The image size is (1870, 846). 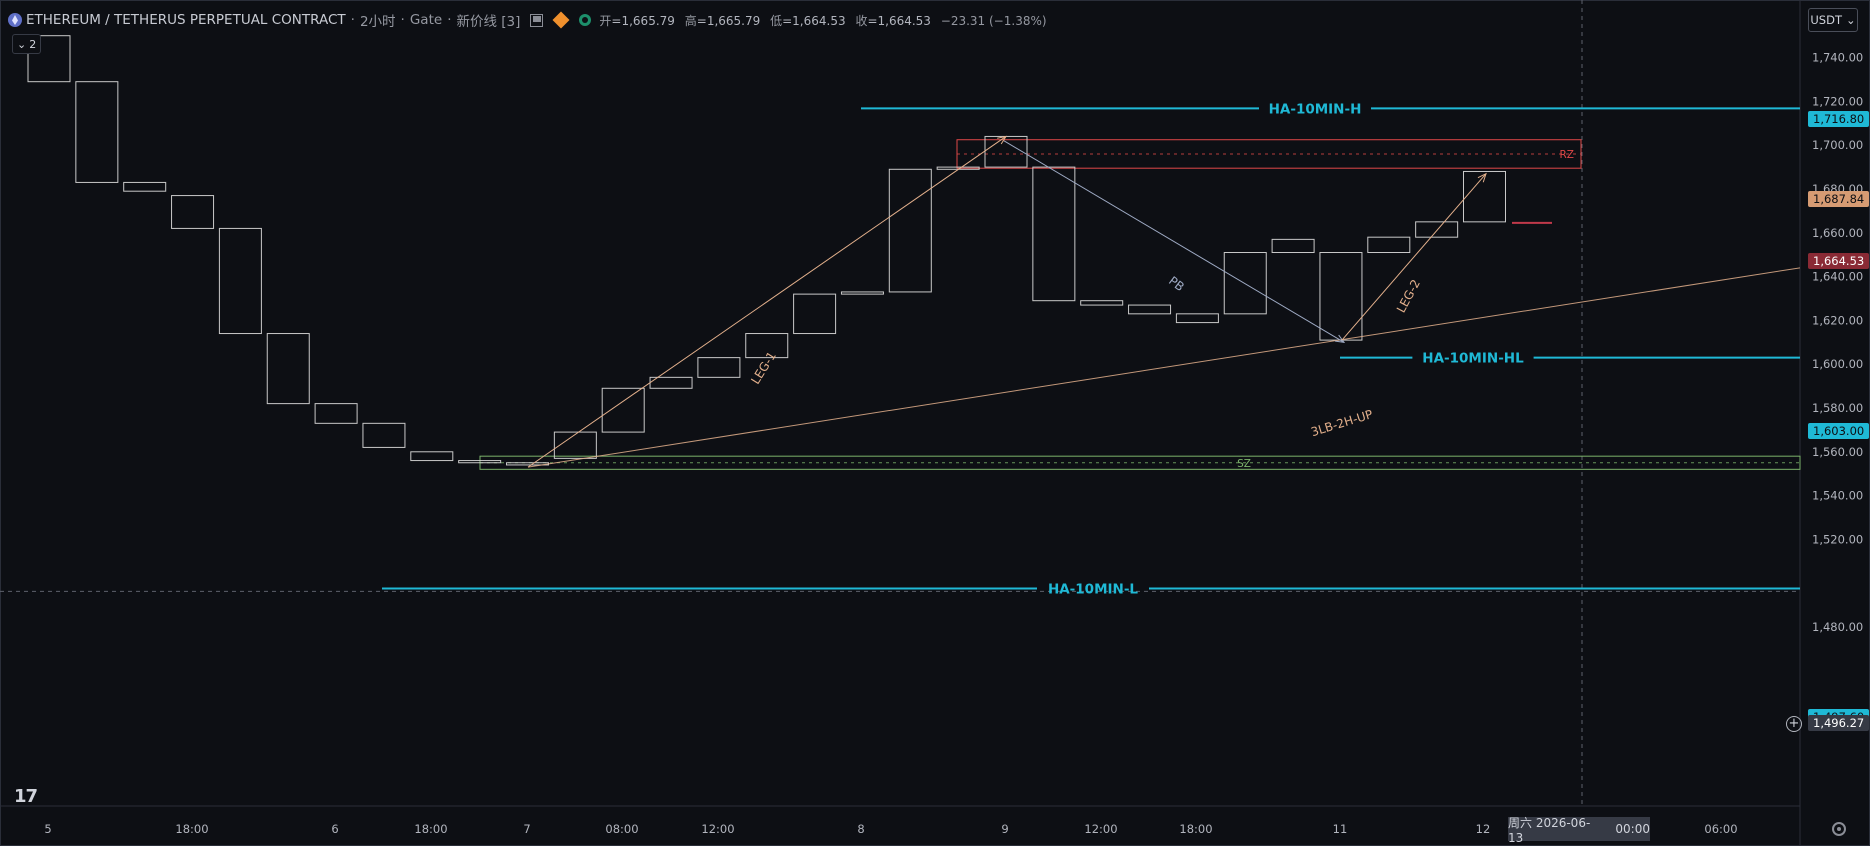 What do you see at coordinates (1839, 829) in the screenshot?
I see `gear-icon` at bounding box center [1839, 829].